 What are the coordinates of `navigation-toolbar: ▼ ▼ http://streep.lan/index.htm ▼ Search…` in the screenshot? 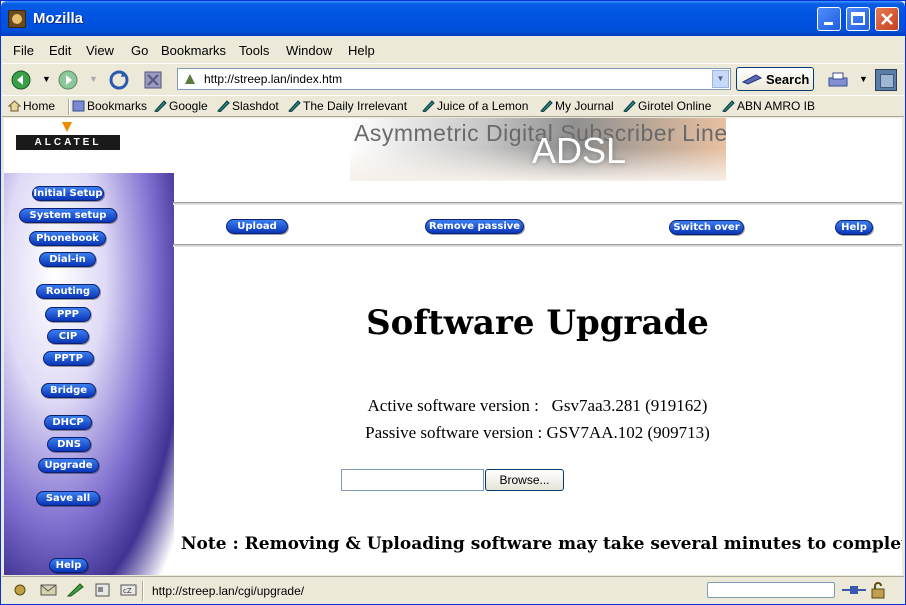 It's located at (453, 79).